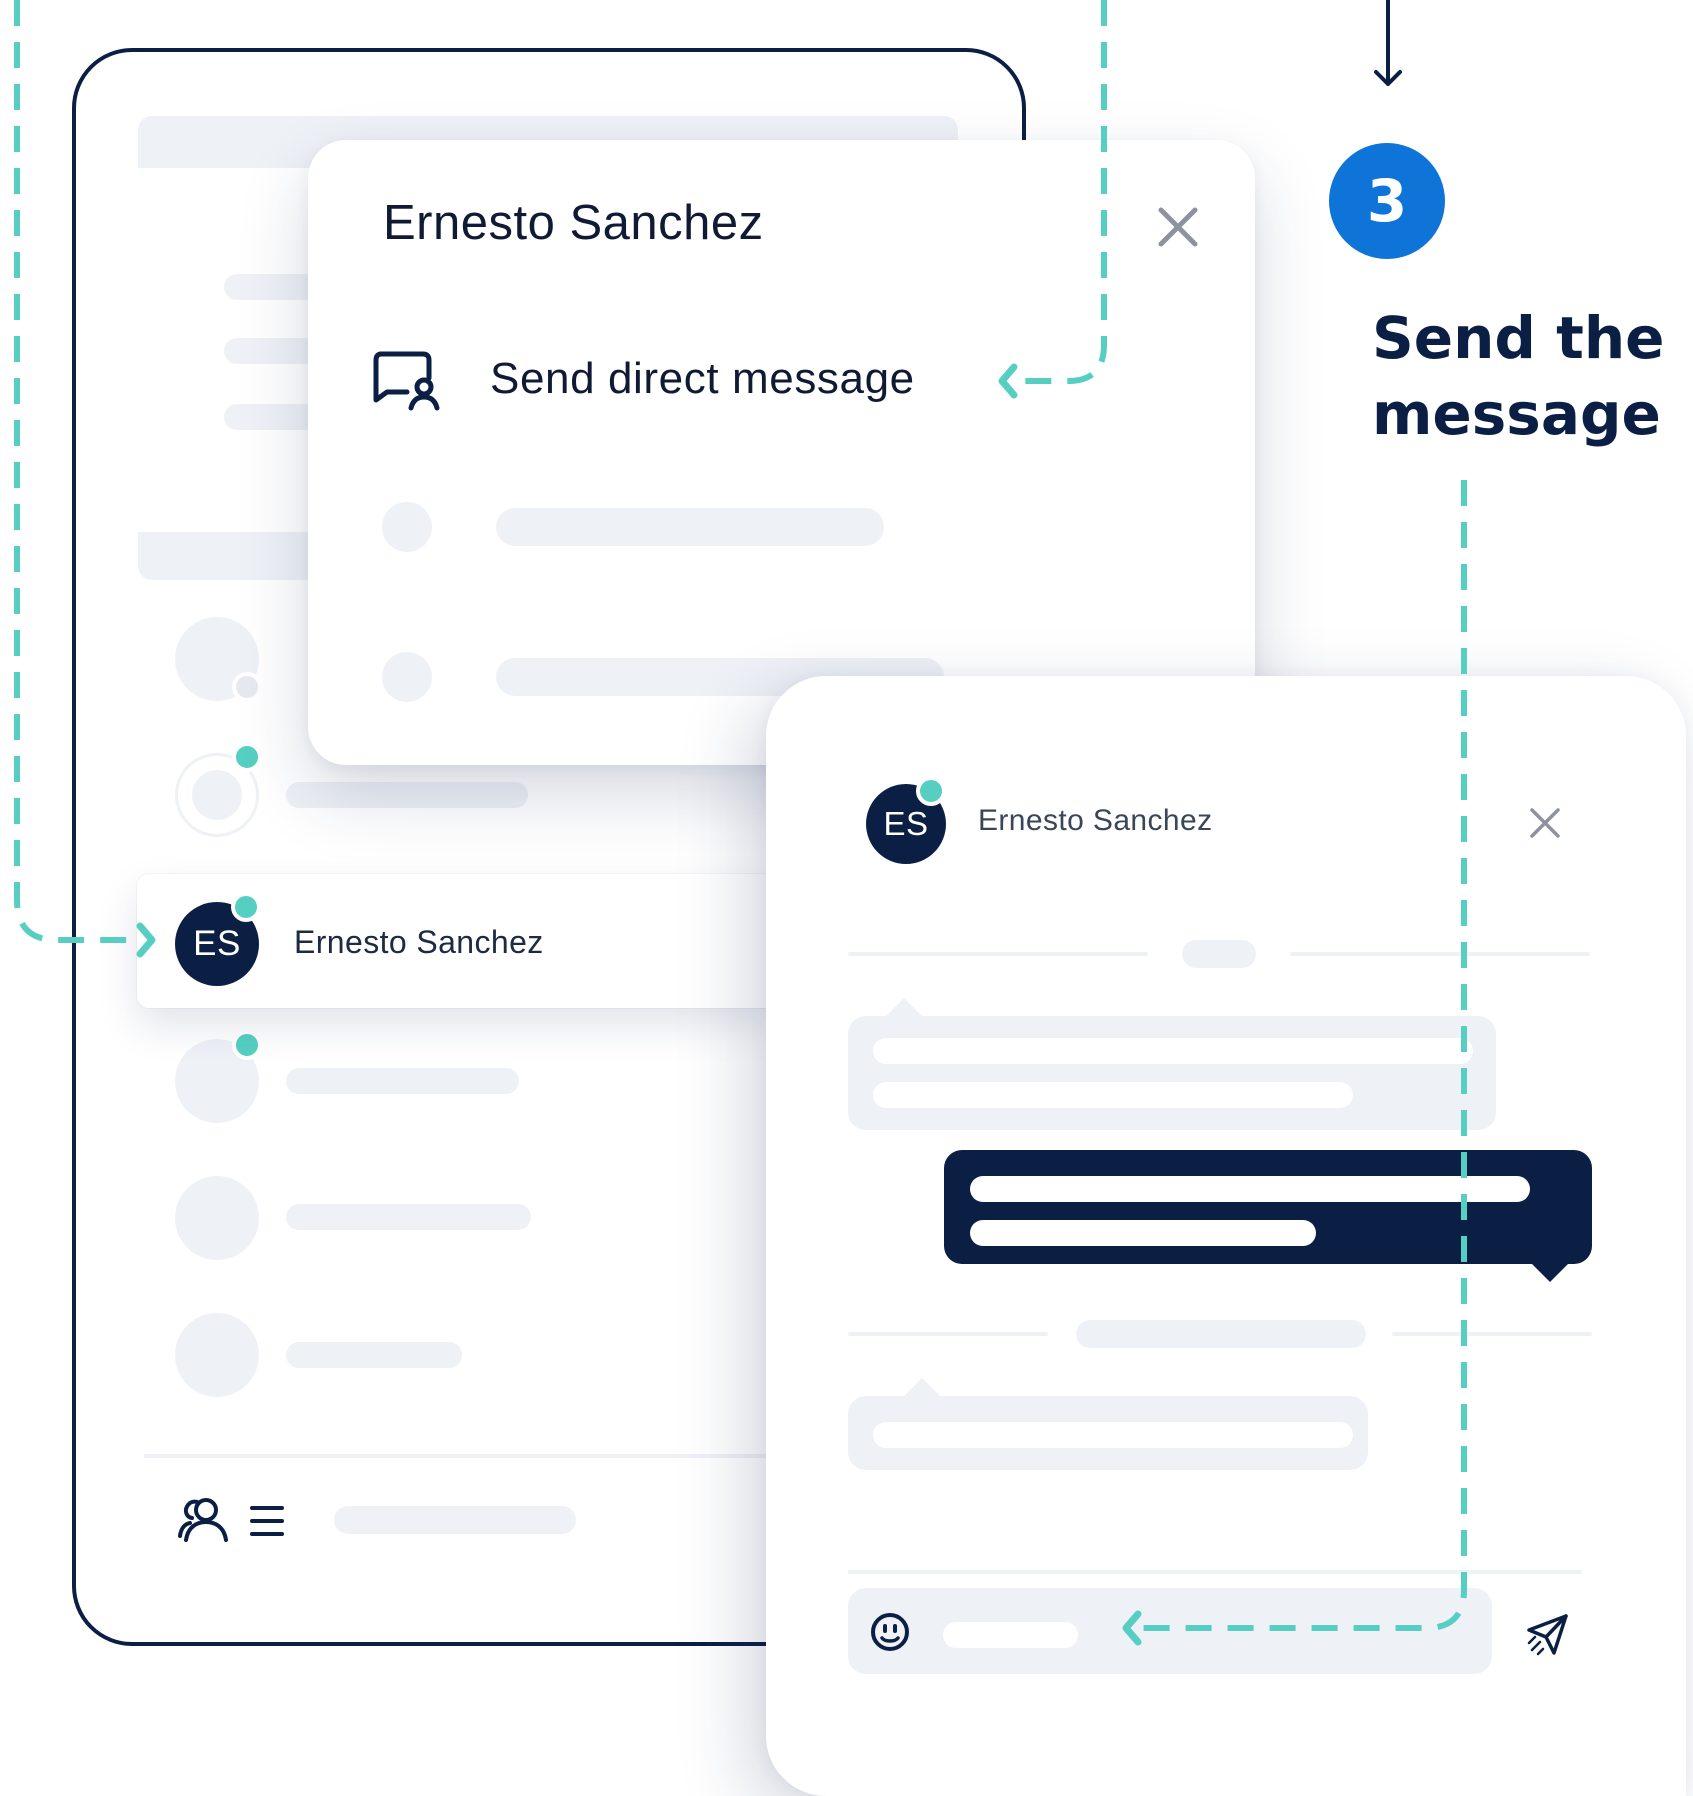  I want to click on arrowhead-right, so click(146, 940).